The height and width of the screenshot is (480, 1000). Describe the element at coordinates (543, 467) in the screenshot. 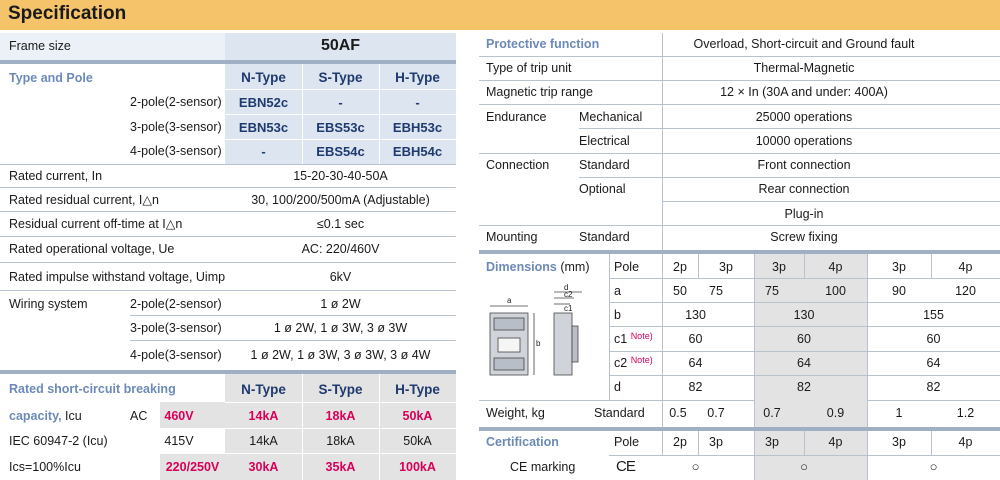

I see `ce-marking-label: CE marking` at that location.